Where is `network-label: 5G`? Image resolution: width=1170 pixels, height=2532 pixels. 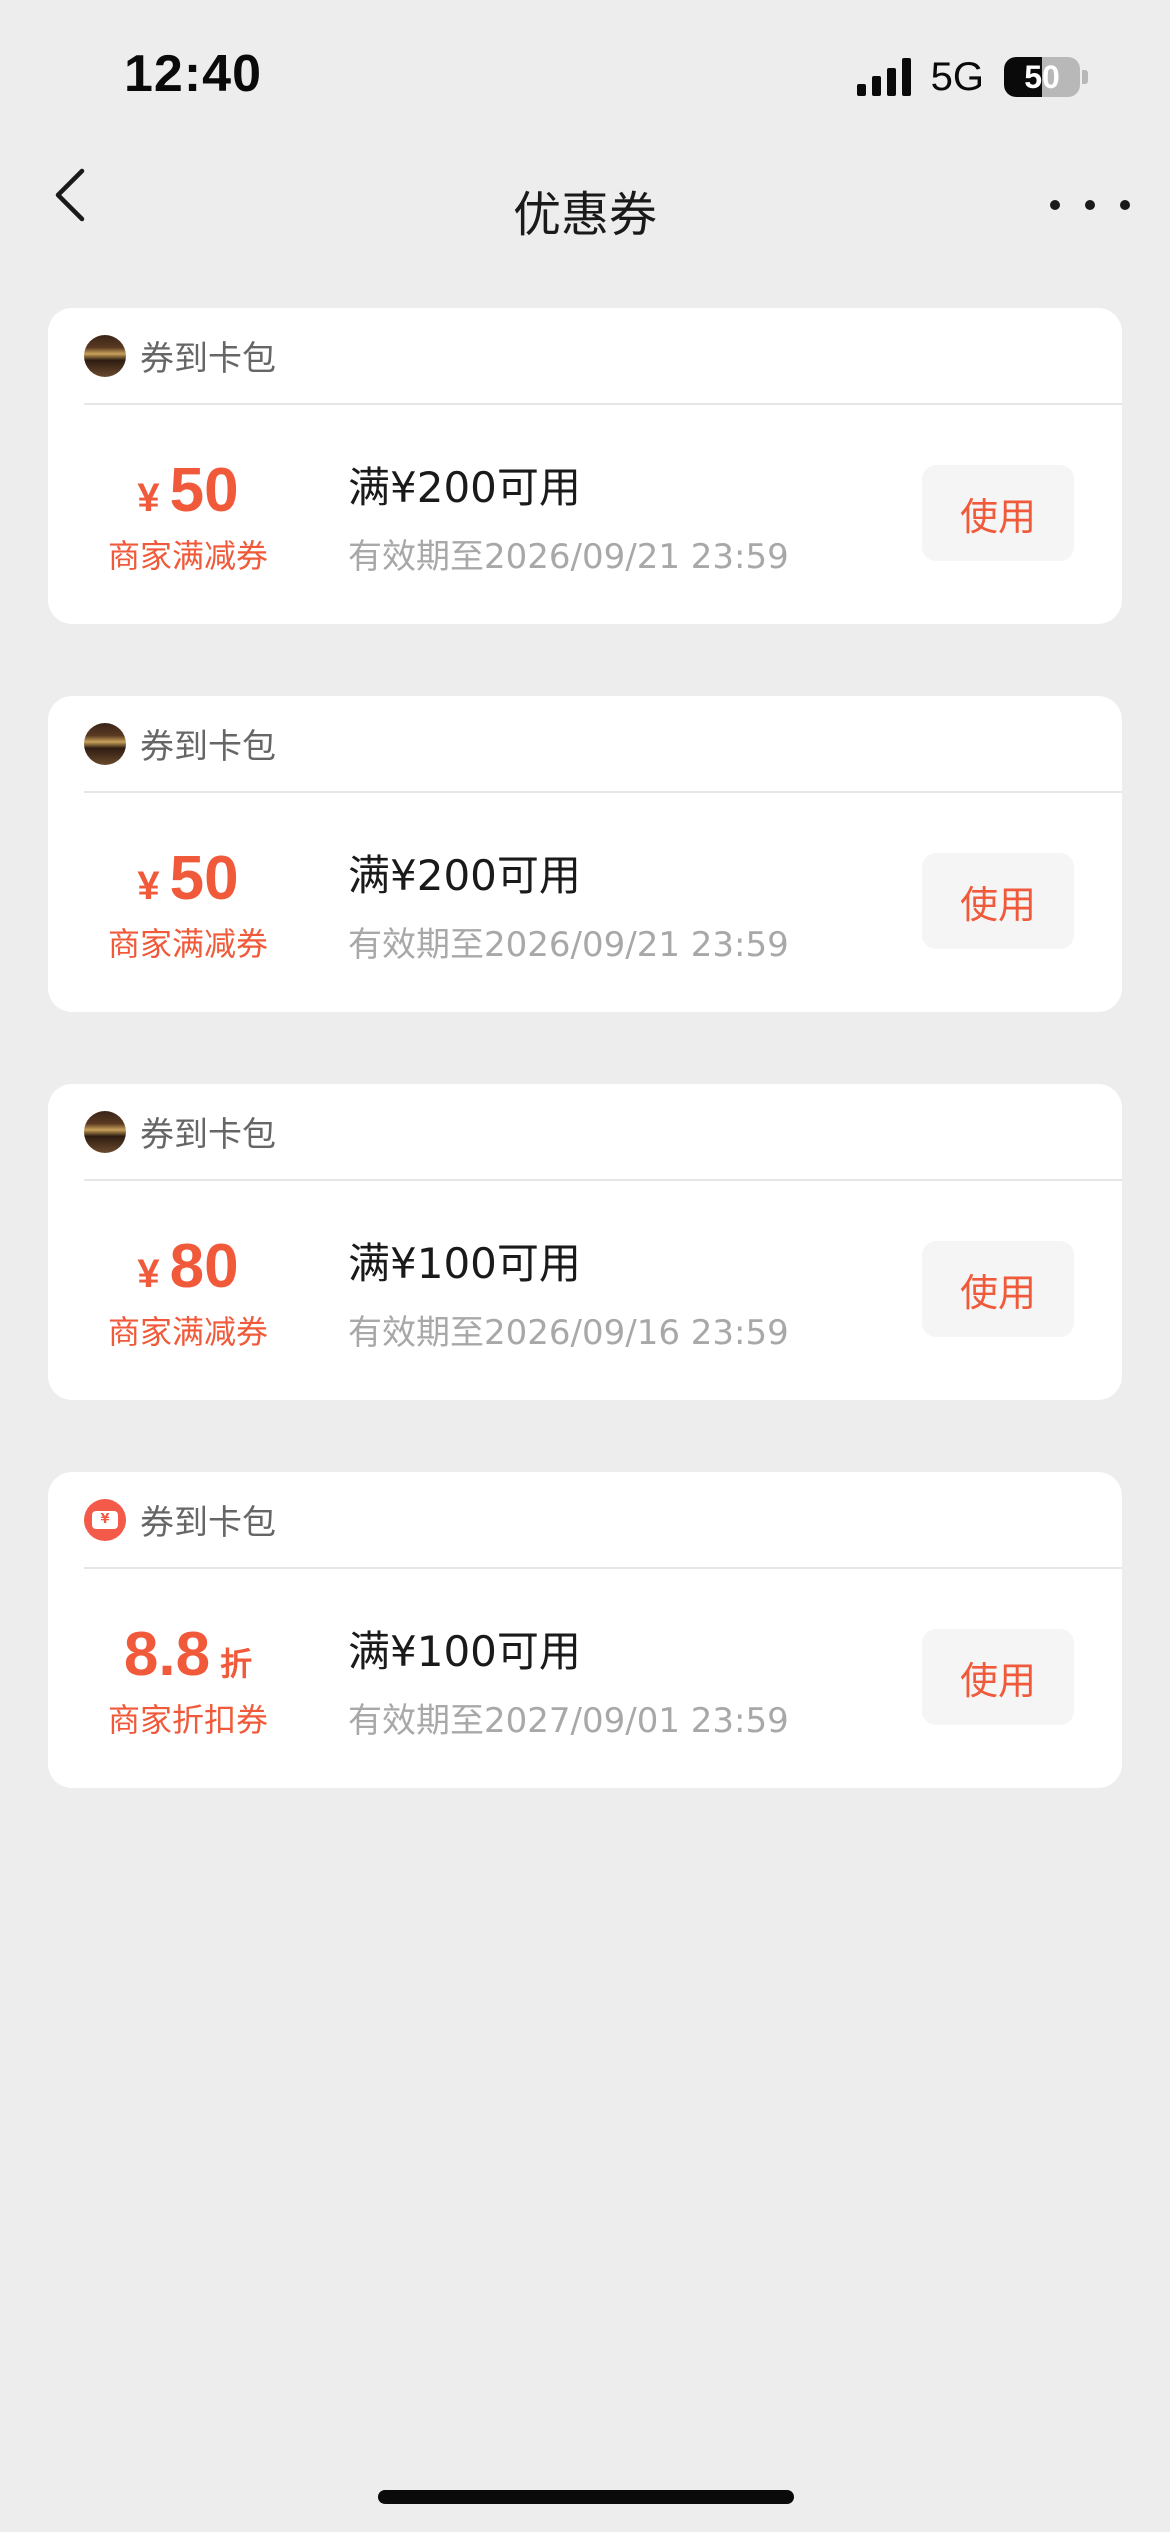 network-label: 5G is located at coordinates (957, 76).